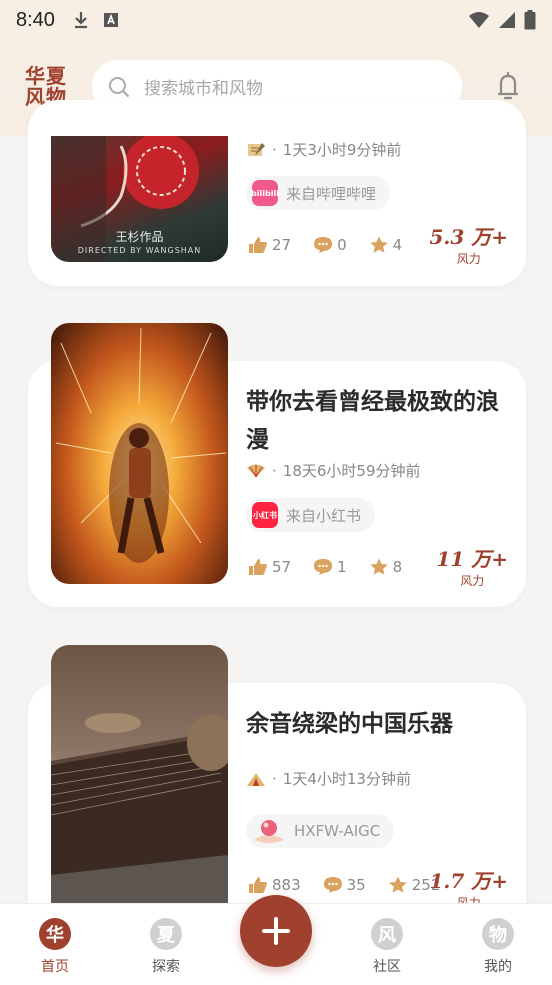 This screenshot has height=985, width=552. I want to click on nav-home: 华 首页, so click(55, 947).